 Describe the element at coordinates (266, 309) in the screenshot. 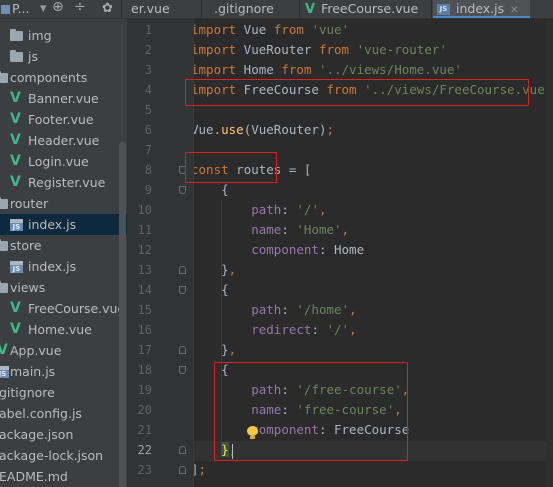

I see `property-token: path` at that location.